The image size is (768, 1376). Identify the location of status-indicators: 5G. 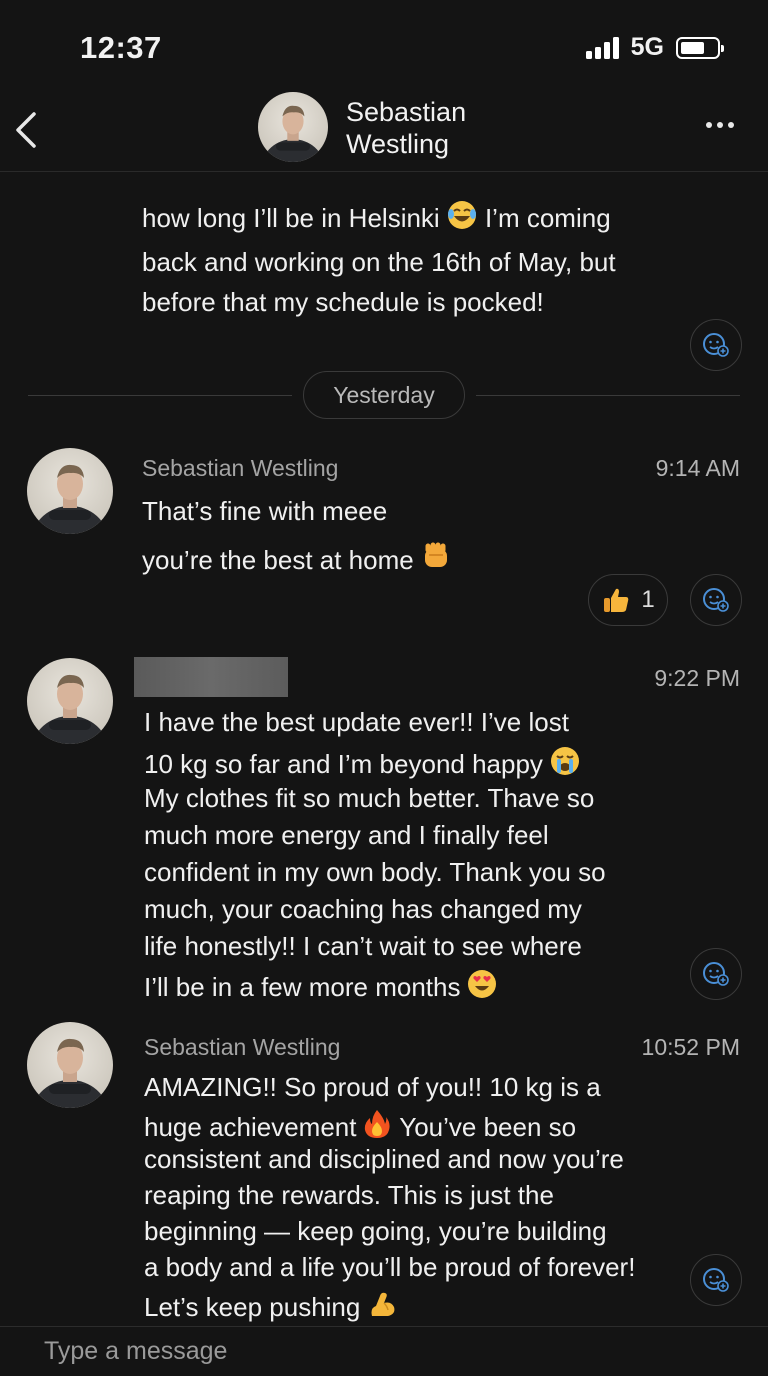
(654, 47).